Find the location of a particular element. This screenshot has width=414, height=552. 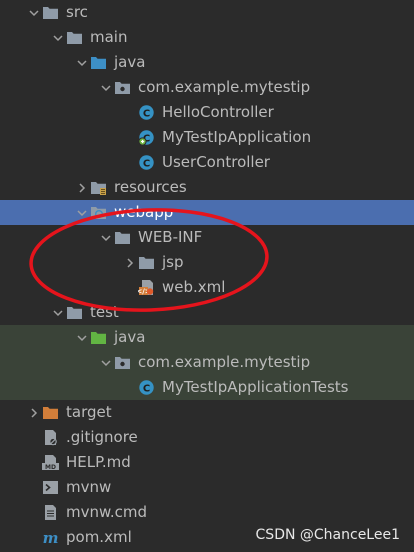

tree-row-jsp: jsp is located at coordinates (207, 262).